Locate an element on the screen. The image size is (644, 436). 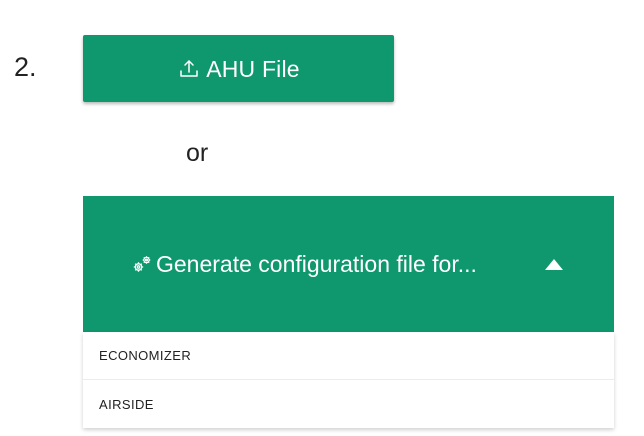
step-number: 2. is located at coordinates (25, 67).